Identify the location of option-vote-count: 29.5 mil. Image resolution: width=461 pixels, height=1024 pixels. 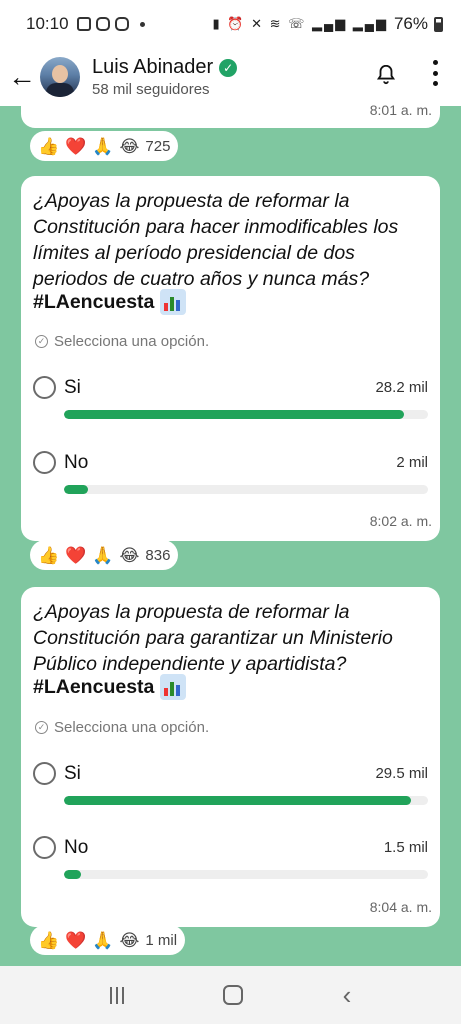
(401, 773).